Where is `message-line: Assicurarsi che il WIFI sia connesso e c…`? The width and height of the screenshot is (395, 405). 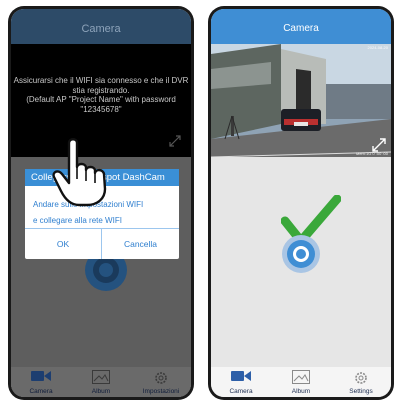
message-line: Assicurarsi che il WIFI sia connesso e c… is located at coordinates (101, 80).